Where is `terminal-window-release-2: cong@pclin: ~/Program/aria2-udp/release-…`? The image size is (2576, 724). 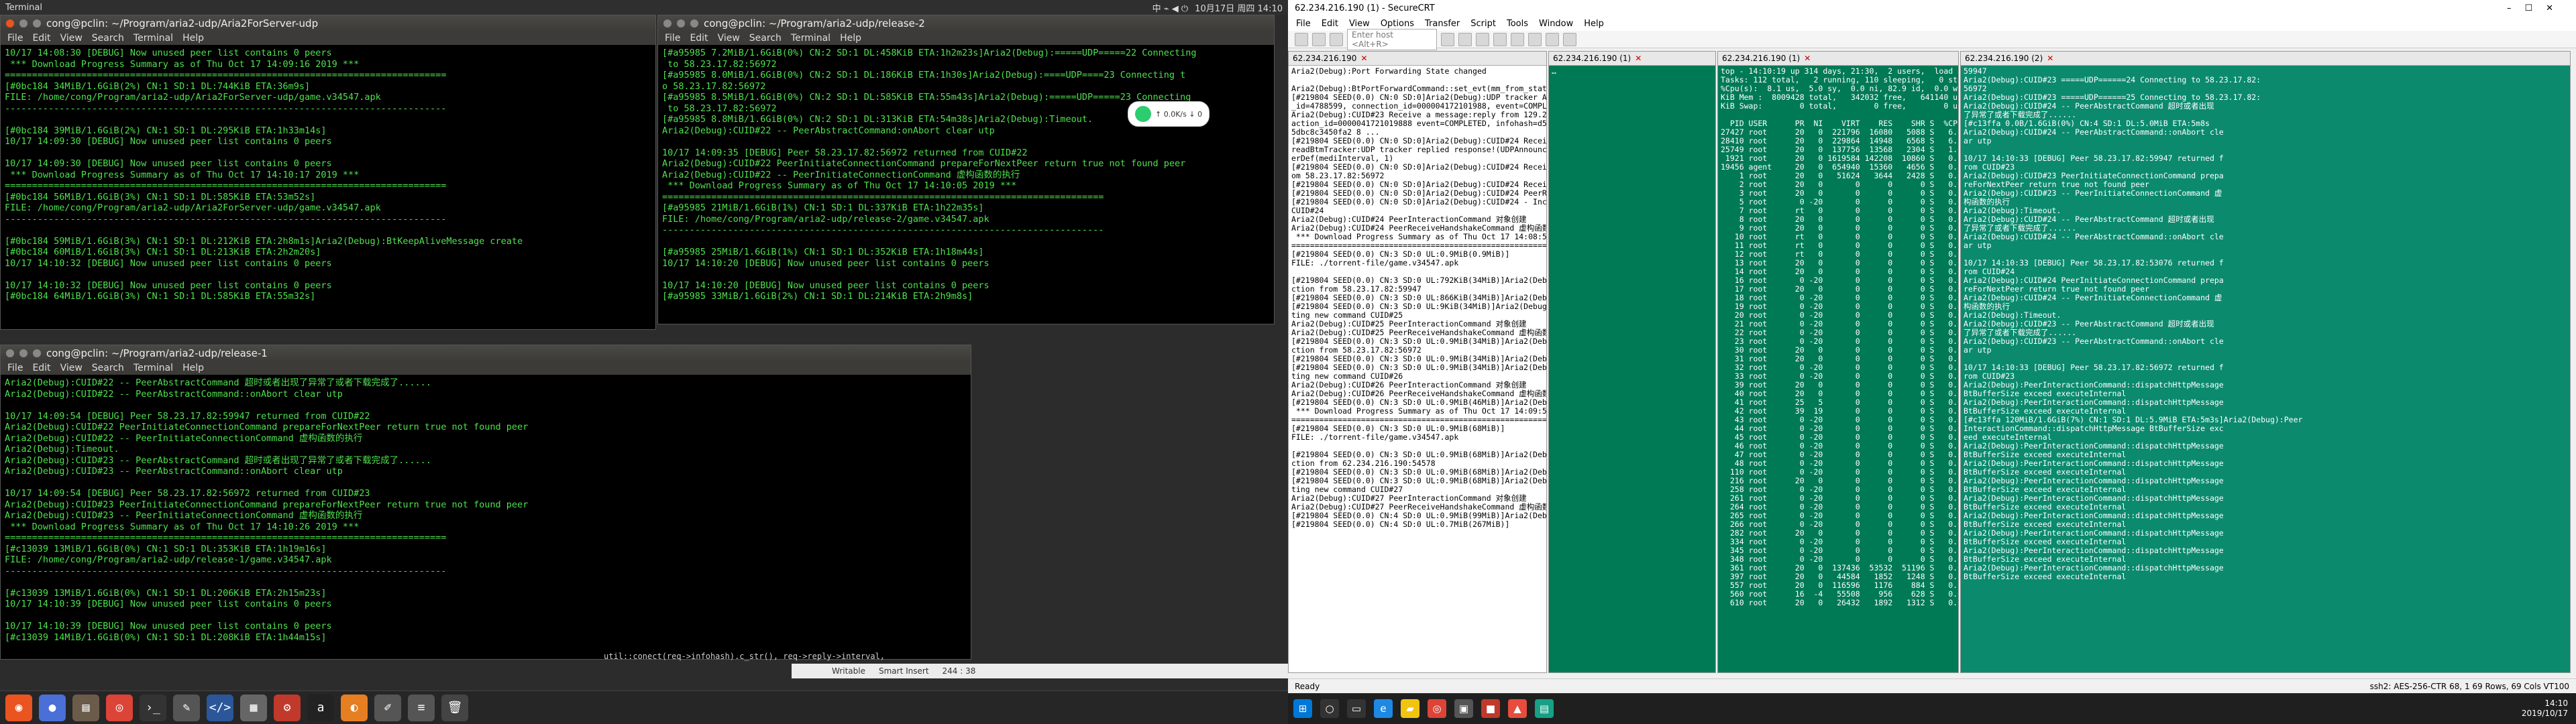
terminal-window-release-2: cong@pclin: ~/Program/aria2-udp/release-… is located at coordinates (966, 169).